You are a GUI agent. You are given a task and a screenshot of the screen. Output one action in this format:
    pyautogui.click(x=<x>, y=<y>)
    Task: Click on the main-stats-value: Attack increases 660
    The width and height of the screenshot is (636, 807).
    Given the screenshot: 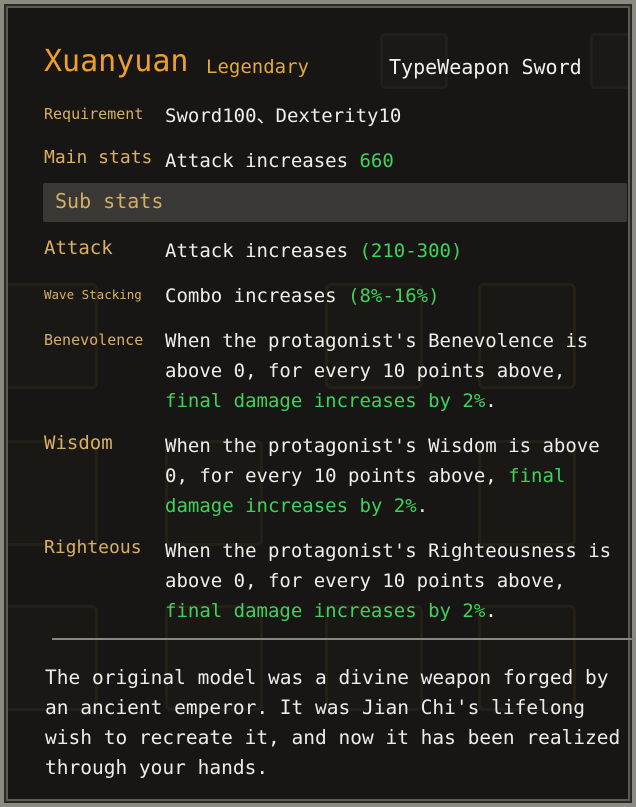 What is the action you would take?
    pyautogui.click(x=395, y=161)
    